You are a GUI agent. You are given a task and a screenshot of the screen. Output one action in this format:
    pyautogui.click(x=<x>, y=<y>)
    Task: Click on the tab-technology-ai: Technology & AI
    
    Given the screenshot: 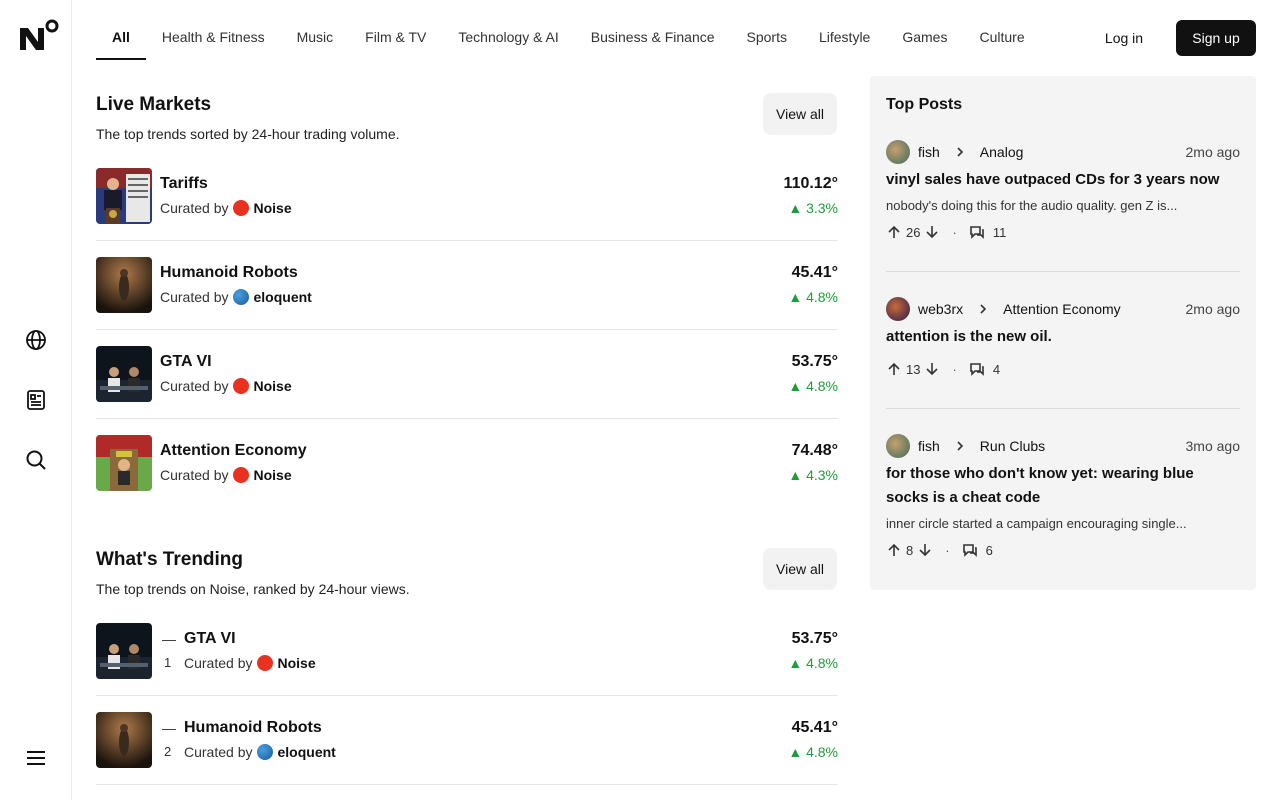 What is the action you would take?
    pyautogui.click(x=508, y=31)
    